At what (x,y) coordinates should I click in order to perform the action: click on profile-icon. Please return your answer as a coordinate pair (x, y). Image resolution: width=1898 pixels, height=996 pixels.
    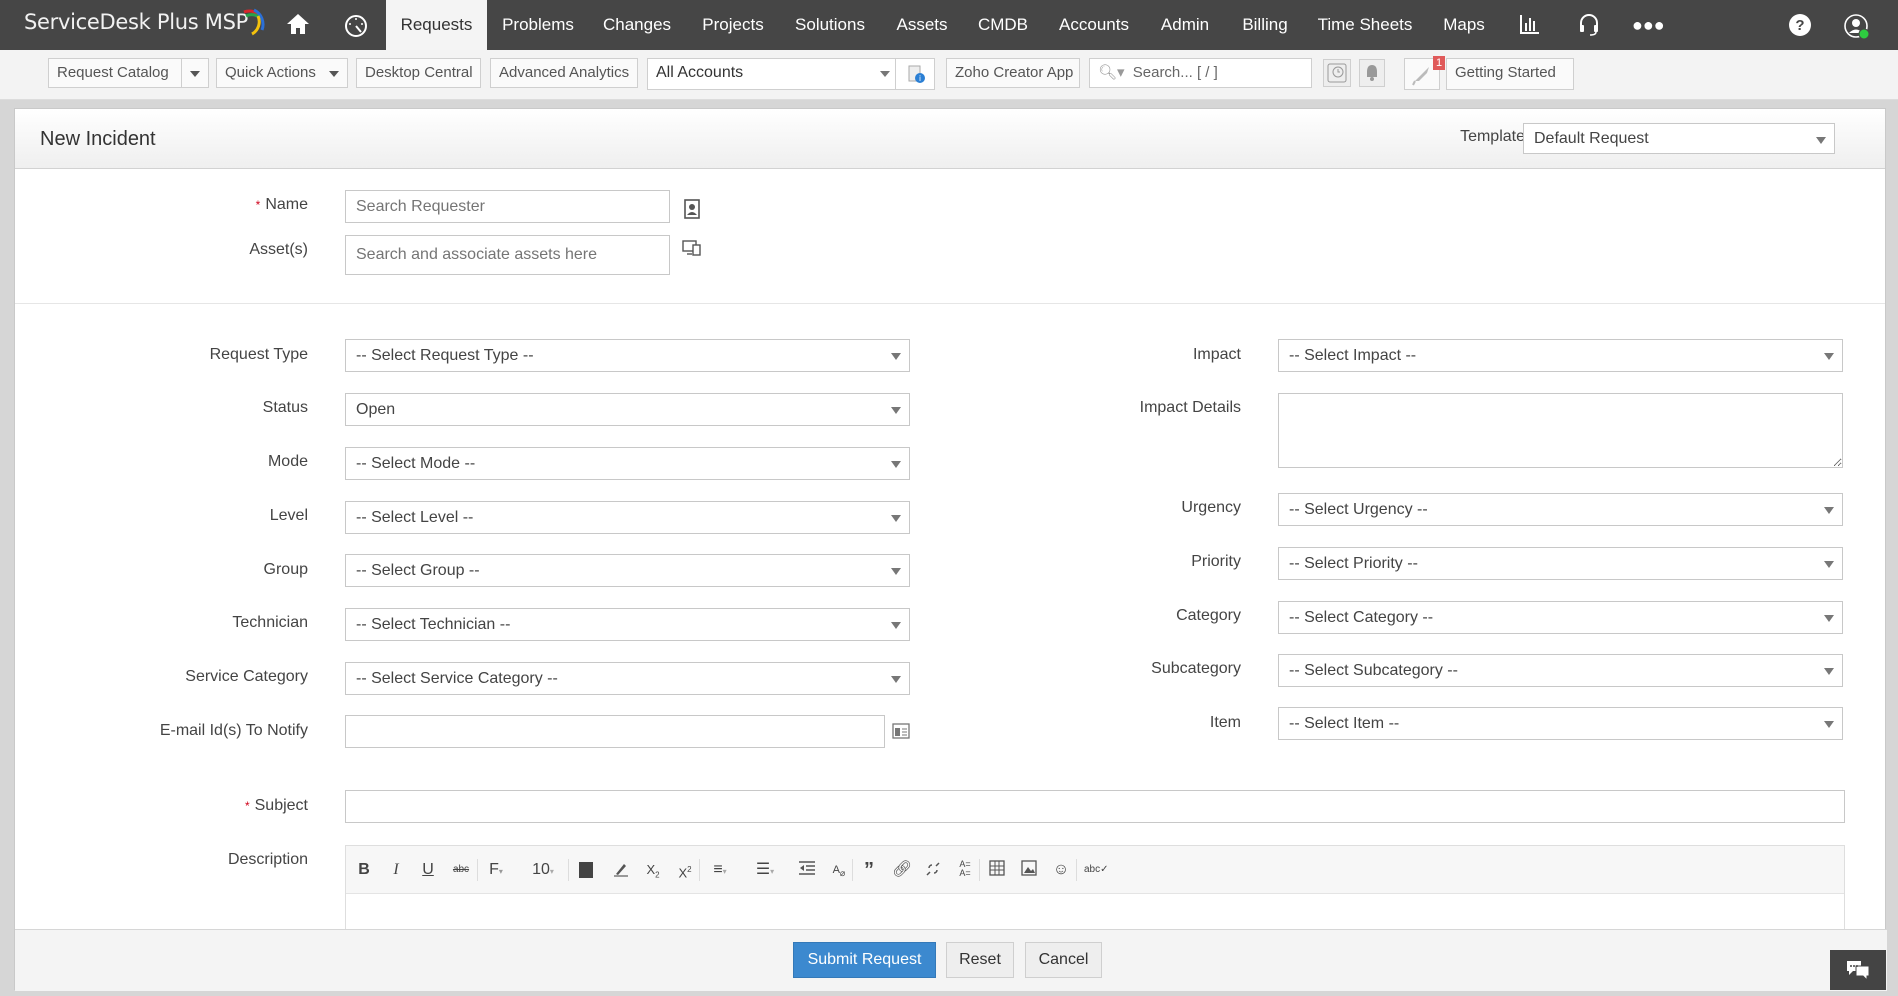
    Looking at the image, I should click on (1857, 29).